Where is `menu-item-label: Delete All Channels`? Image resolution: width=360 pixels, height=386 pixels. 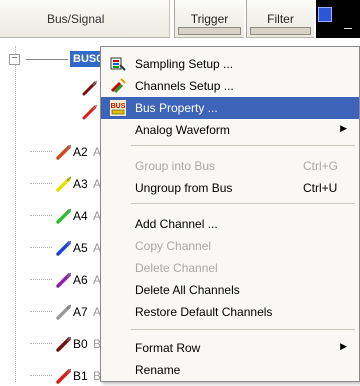
menu-item-label: Delete All Channels is located at coordinates (187, 290).